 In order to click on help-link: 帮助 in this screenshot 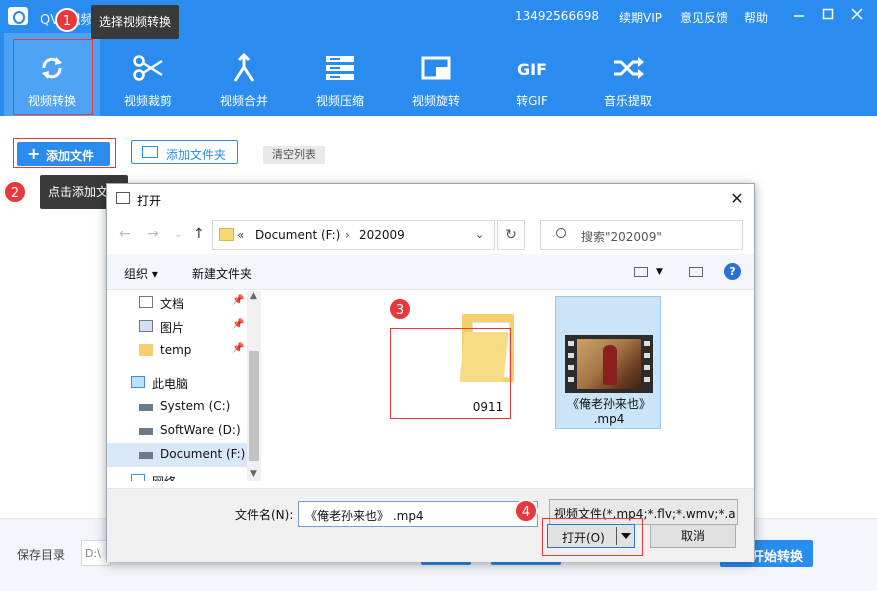, I will do `click(756, 17)`.